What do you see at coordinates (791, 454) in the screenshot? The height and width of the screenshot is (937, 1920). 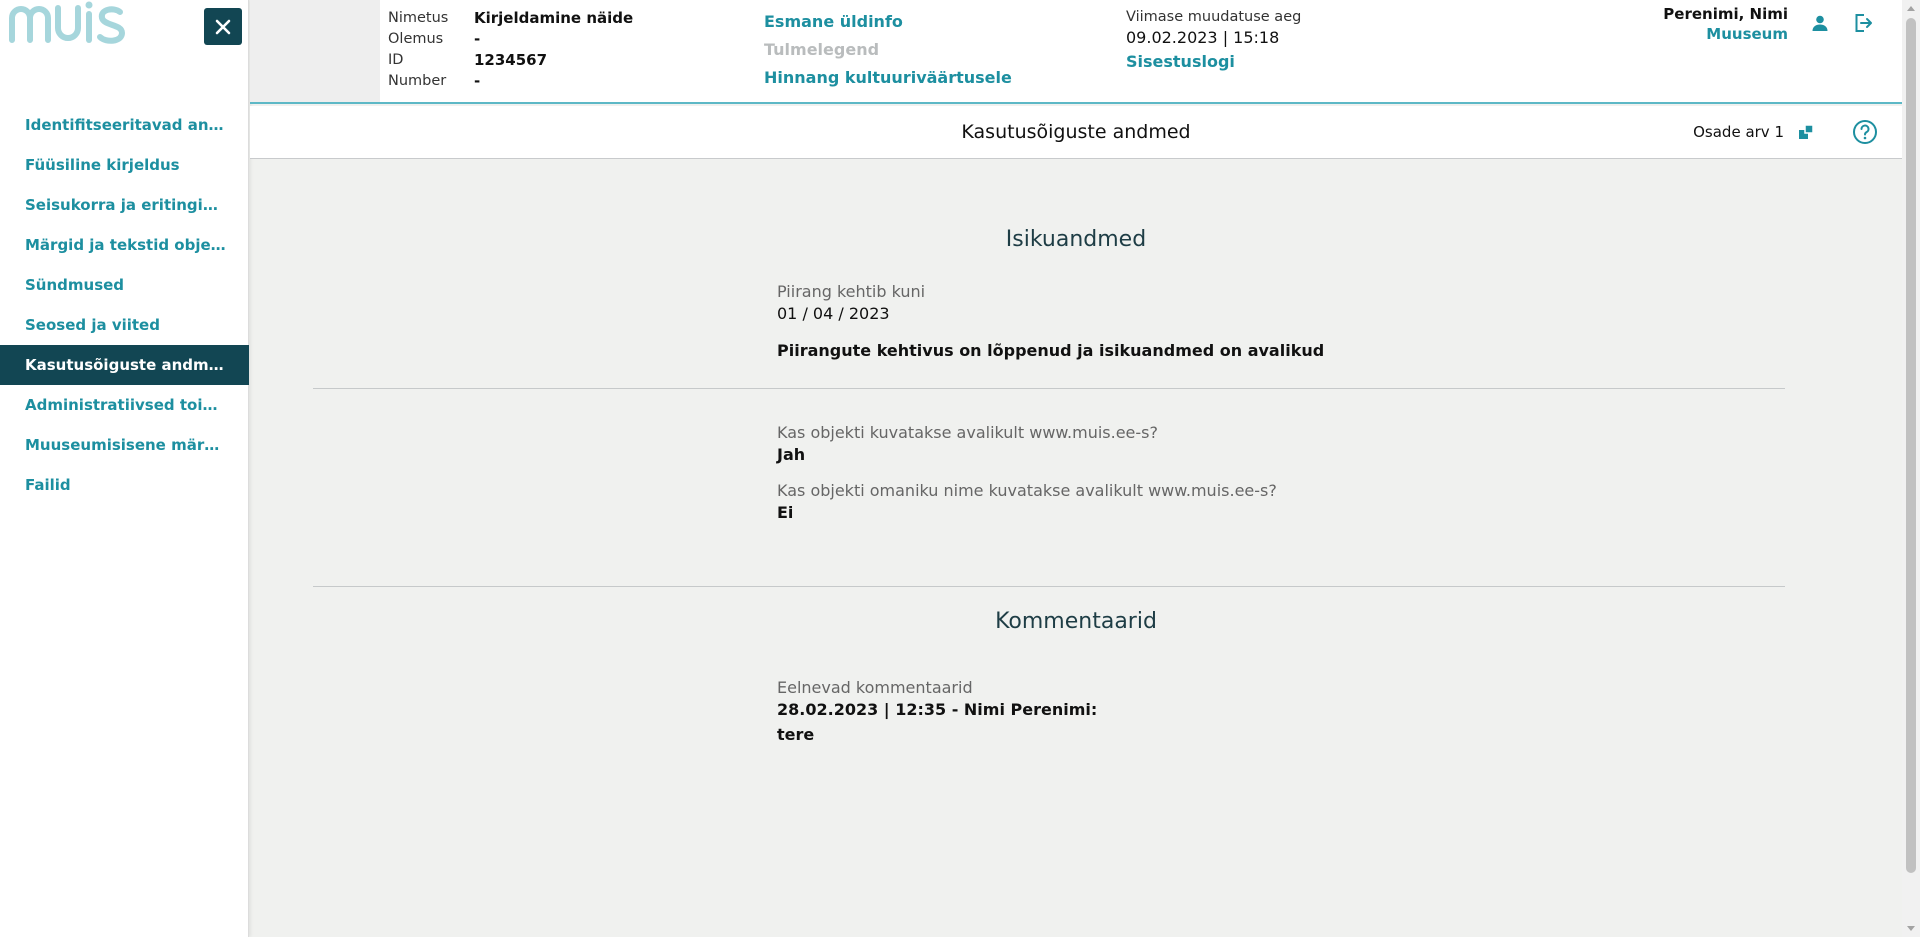 I see `public-display-value: Jah` at bounding box center [791, 454].